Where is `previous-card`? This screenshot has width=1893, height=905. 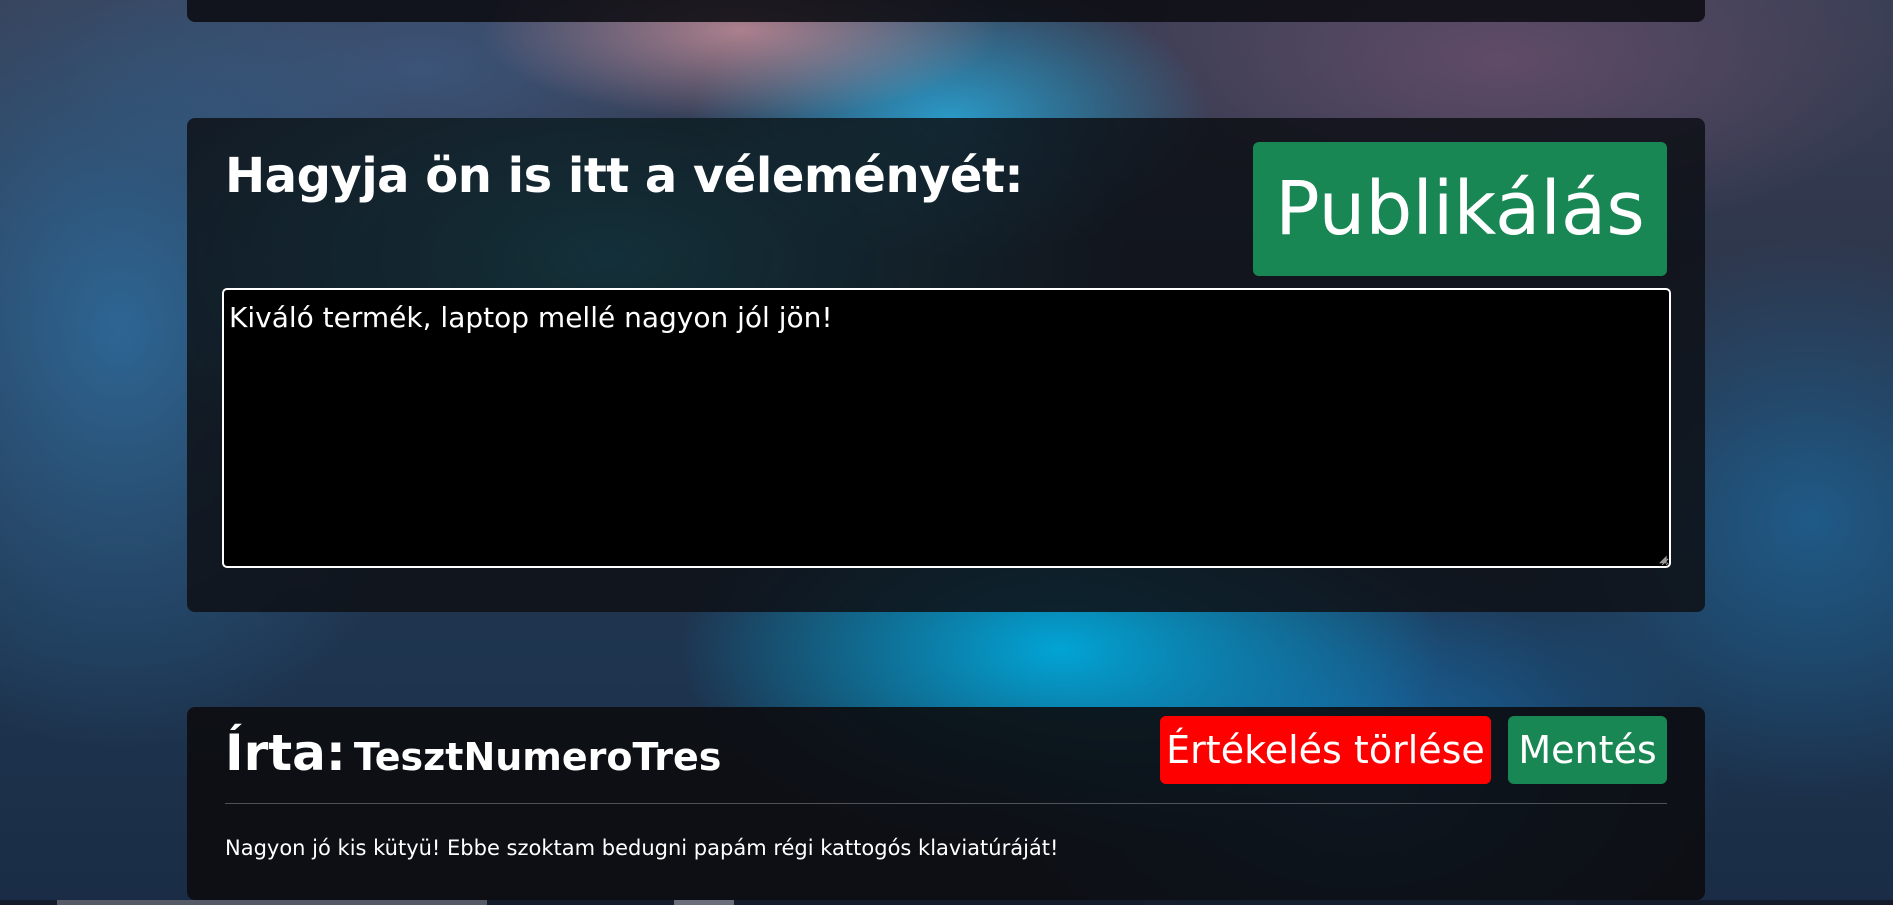
previous-card is located at coordinates (946, 11).